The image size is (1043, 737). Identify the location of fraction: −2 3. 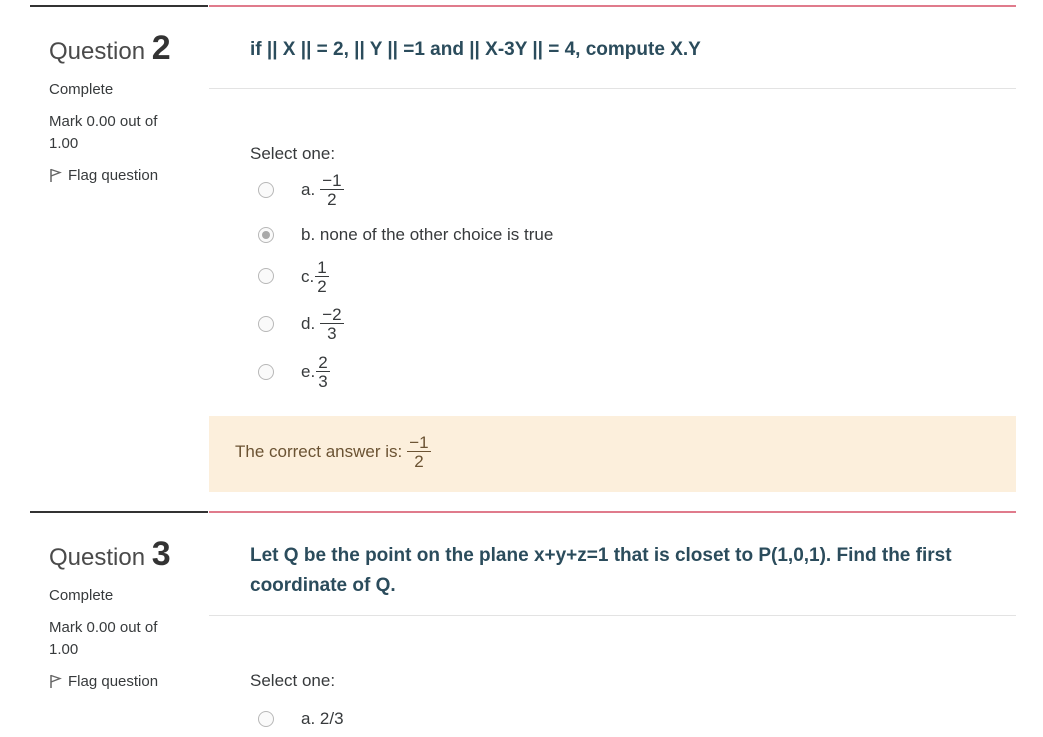
(332, 324).